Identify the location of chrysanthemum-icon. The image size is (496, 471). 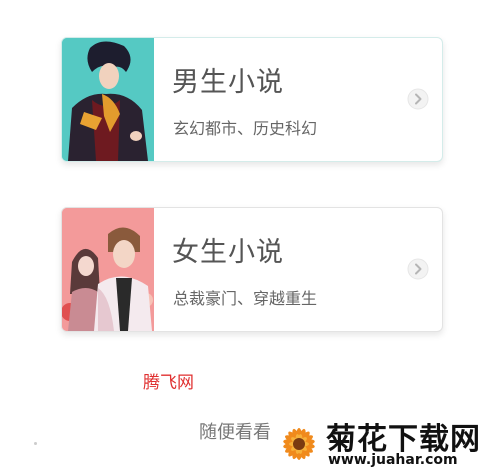
(299, 444).